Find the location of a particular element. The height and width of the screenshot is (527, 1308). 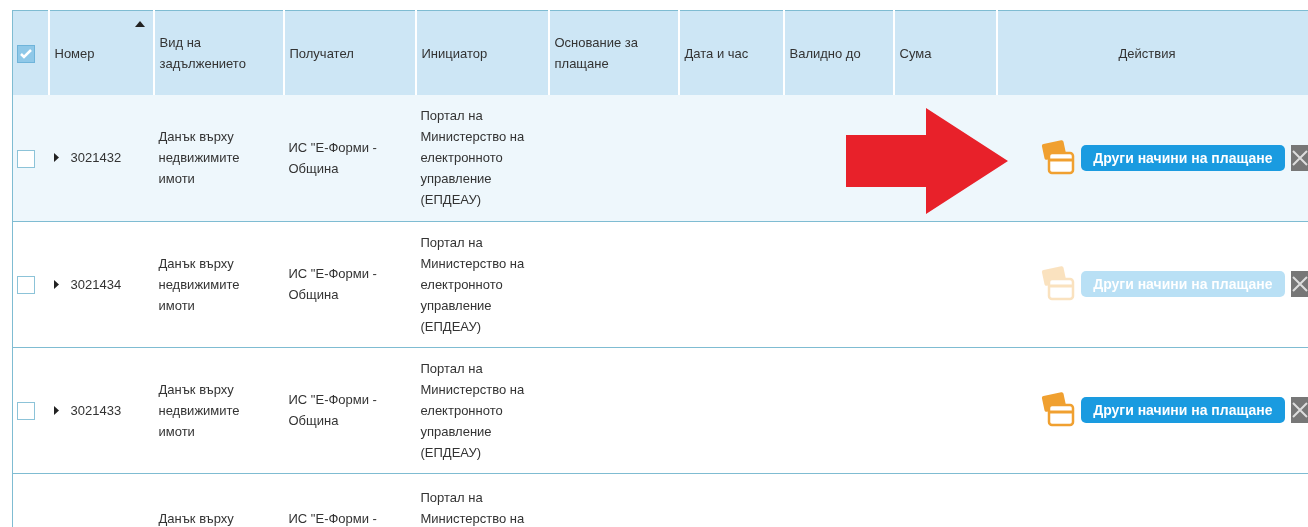

table-cell-text: 3021434 is located at coordinates (96, 284).